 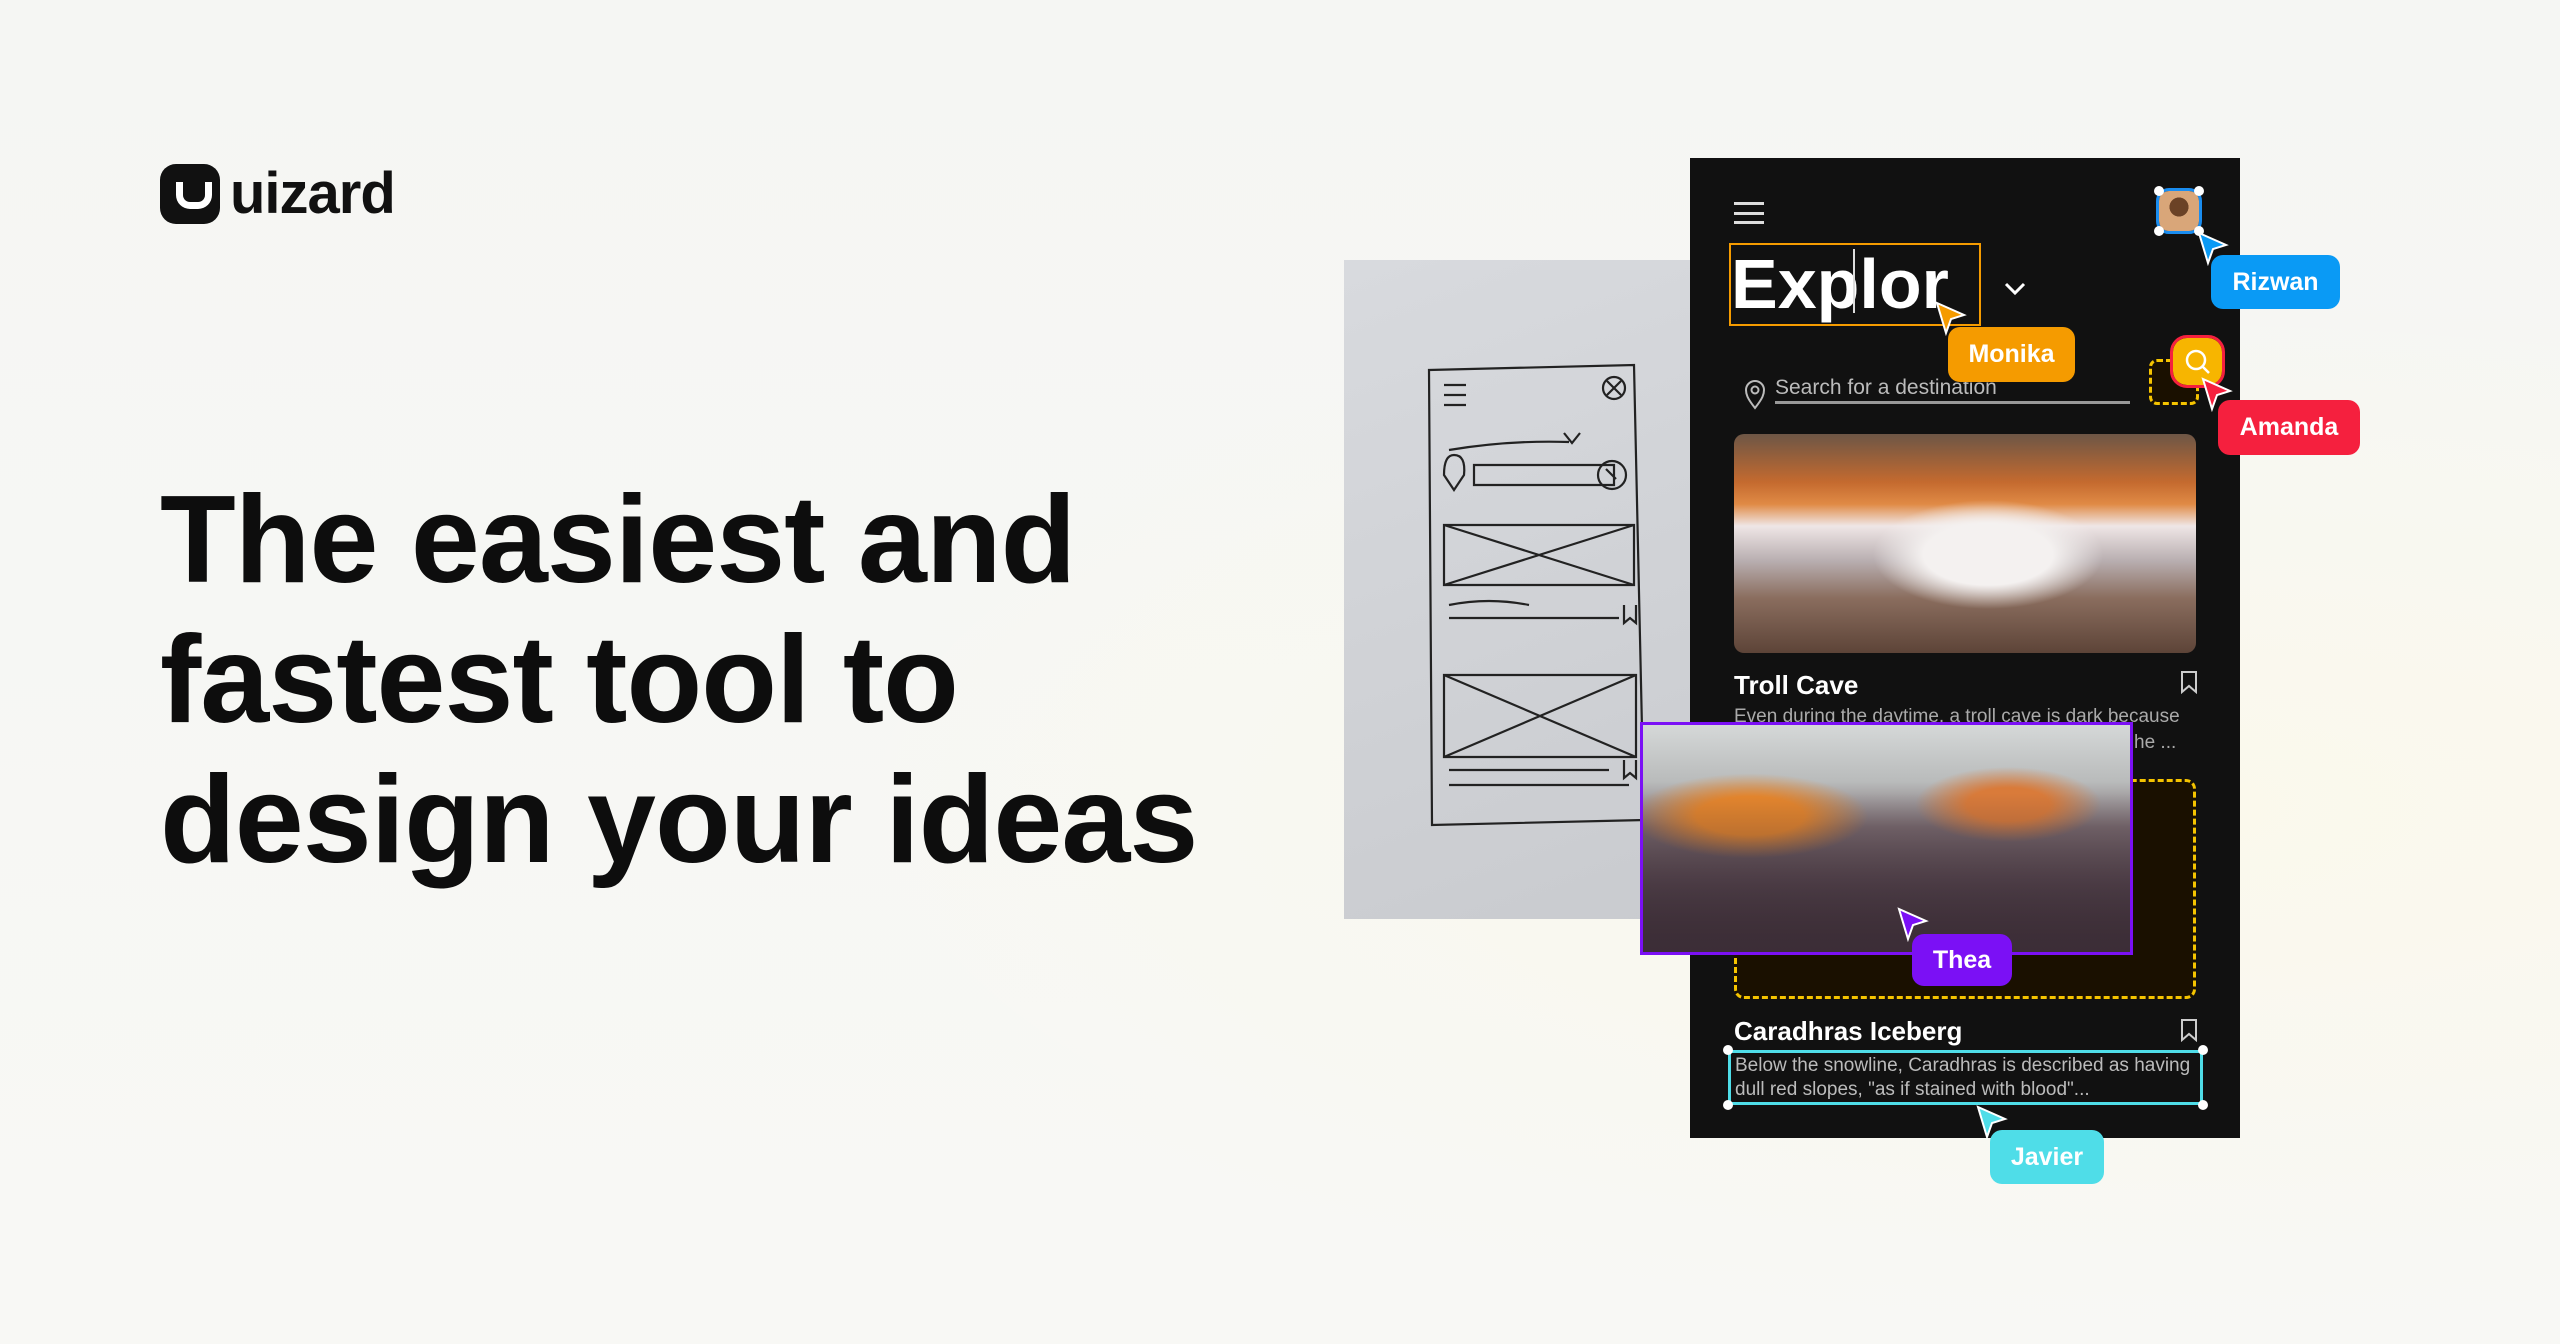 What do you see at coordinates (2275, 282) in the screenshot?
I see `collaborator-label-rizwan: Rizwan` at bounding box center [2275, 282].